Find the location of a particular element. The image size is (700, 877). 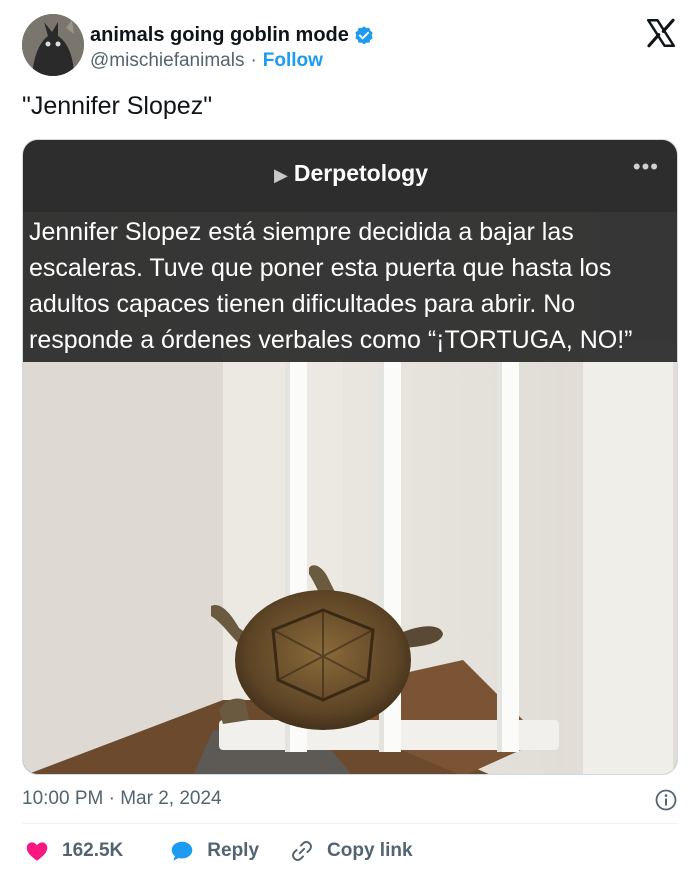

reply-bubble-icon is located at coordinates (182, 851).